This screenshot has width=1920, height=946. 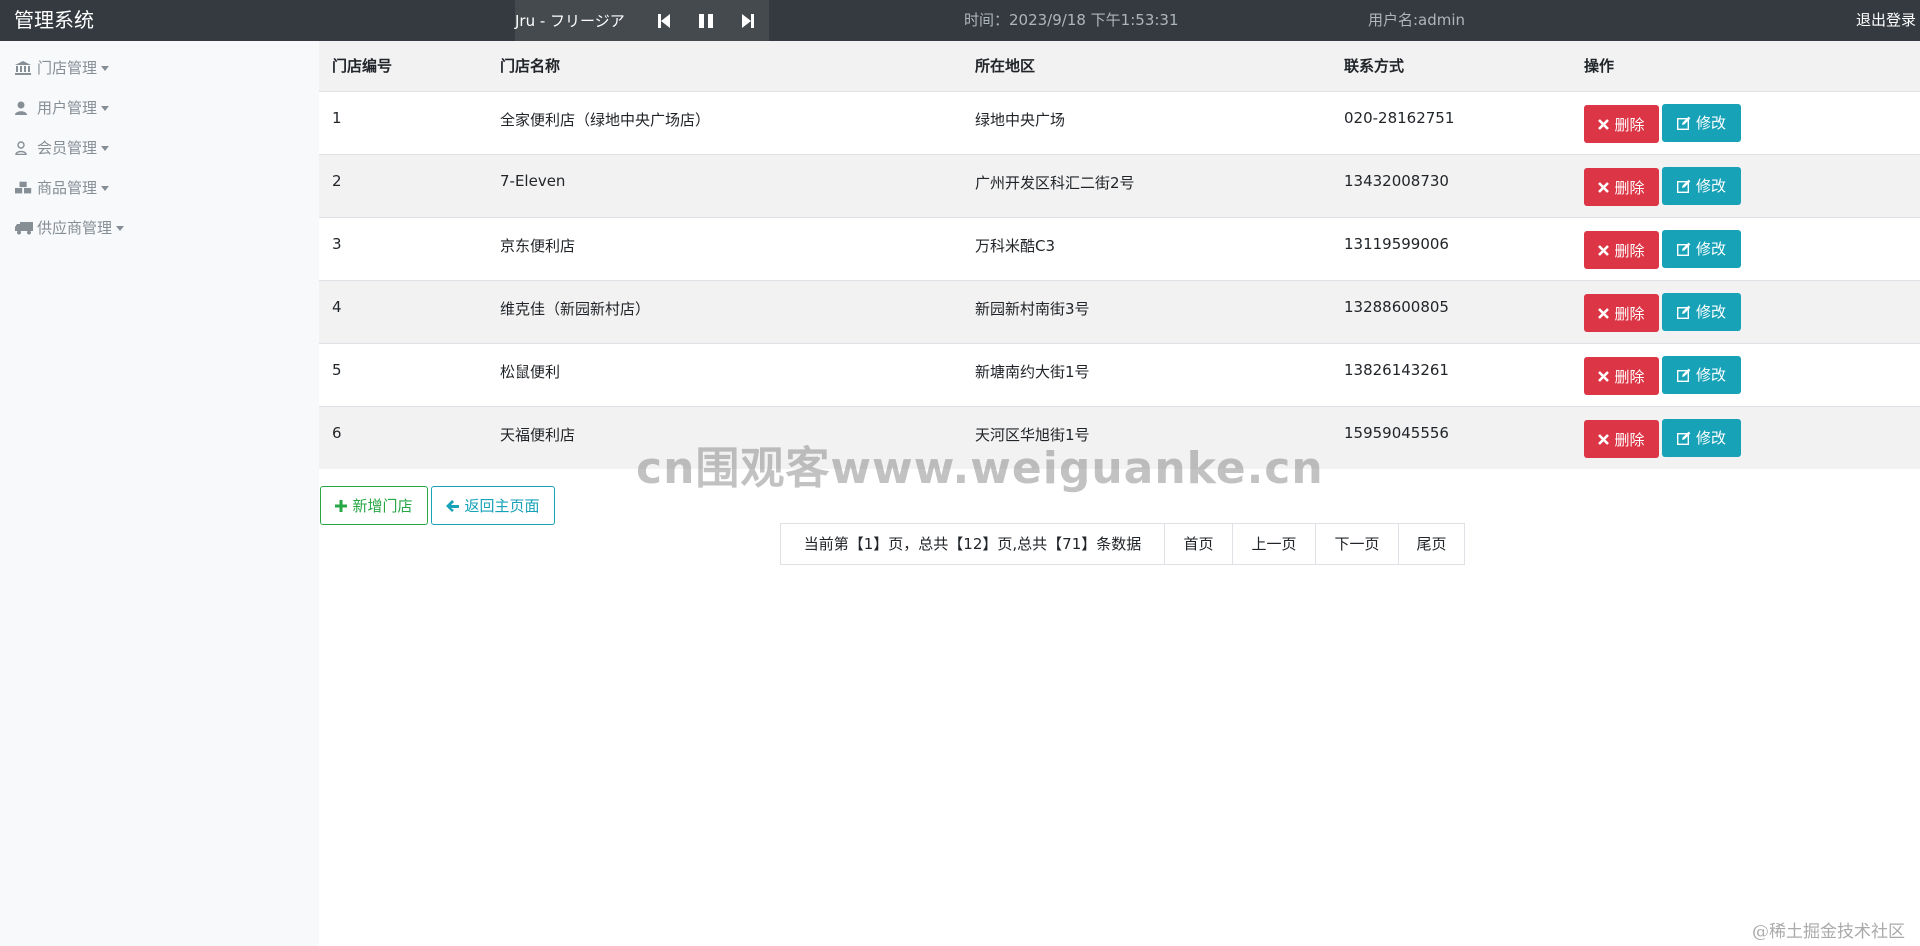 I want to click on store-name-cell: 京东便利店, so click(x=724, y=248).